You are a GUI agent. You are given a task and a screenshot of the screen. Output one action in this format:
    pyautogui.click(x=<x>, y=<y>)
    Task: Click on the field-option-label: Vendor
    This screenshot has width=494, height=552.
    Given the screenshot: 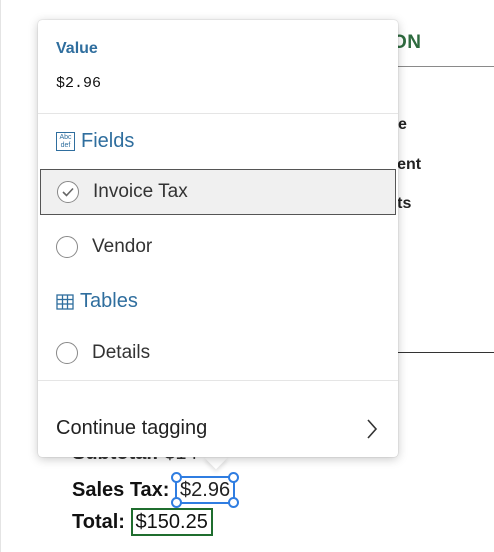 What is the action you would take?
    pyautogui.click(x=122, y=246)
    